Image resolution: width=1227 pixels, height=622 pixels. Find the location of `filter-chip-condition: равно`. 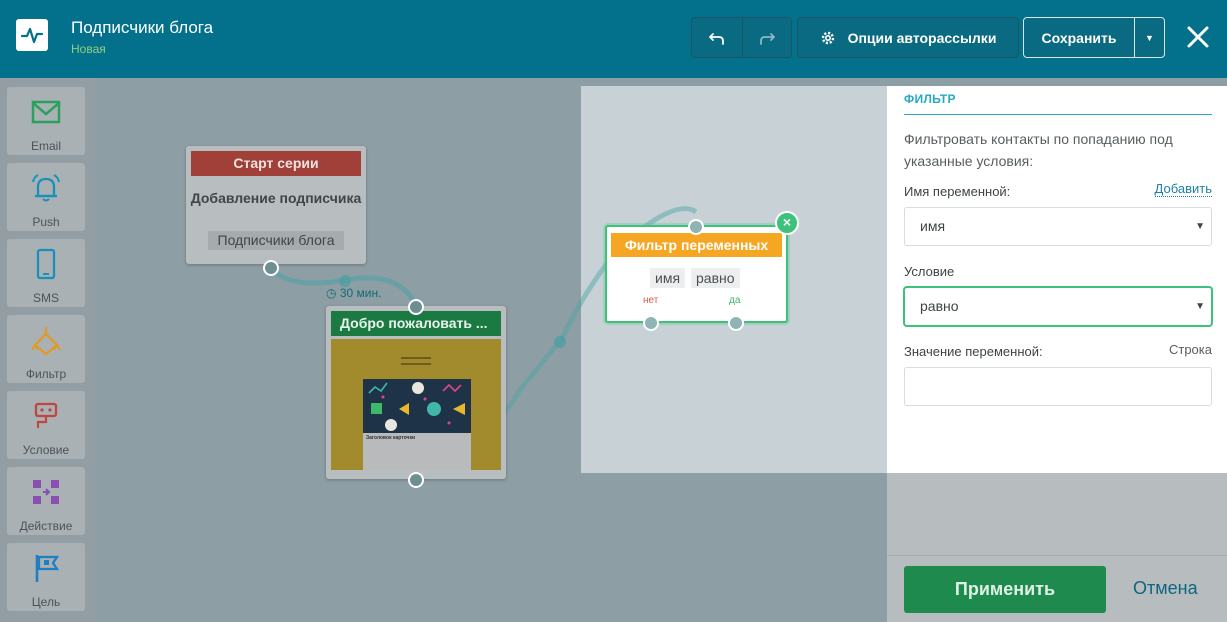

filter-chip-condition: равно is located at coordinates (715, 278).